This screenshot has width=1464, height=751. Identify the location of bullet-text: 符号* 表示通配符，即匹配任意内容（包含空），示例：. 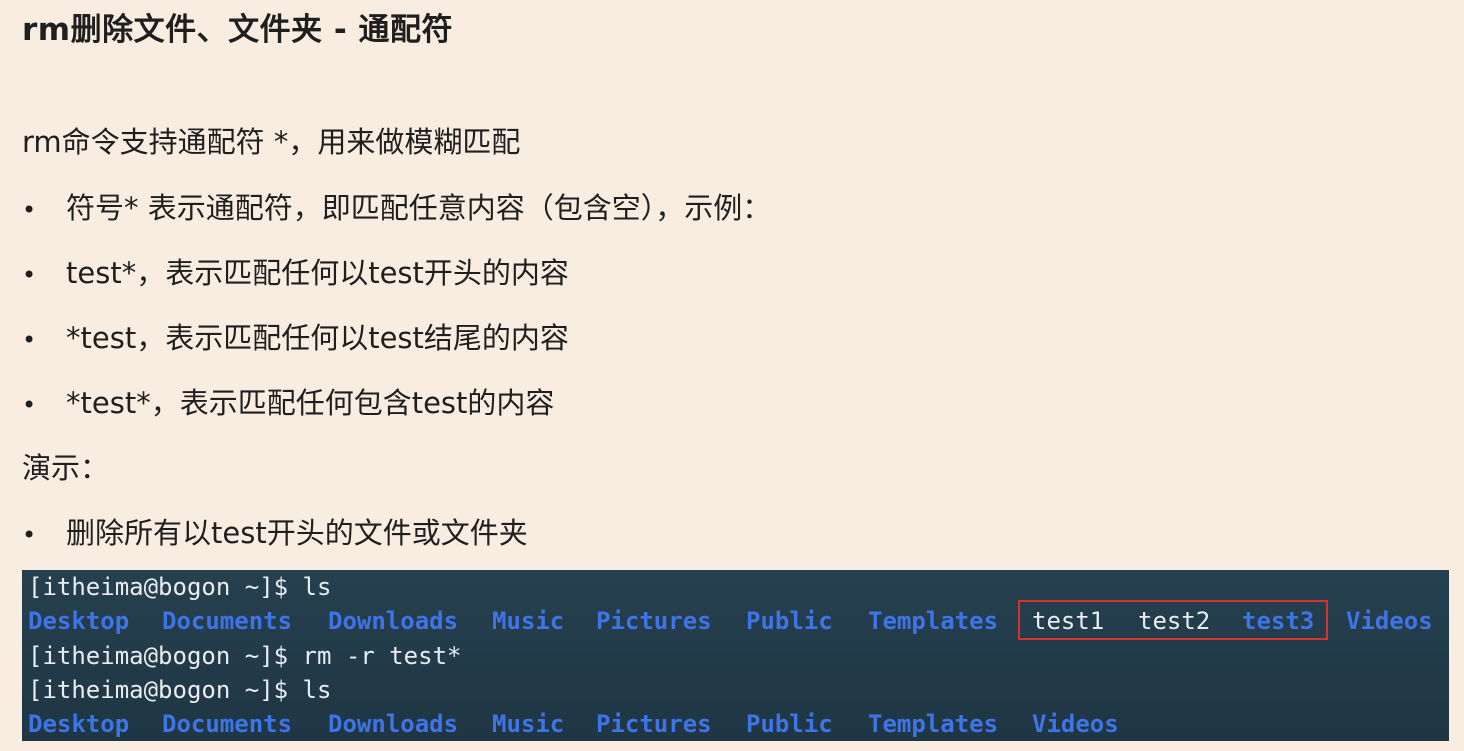
(419, 208).